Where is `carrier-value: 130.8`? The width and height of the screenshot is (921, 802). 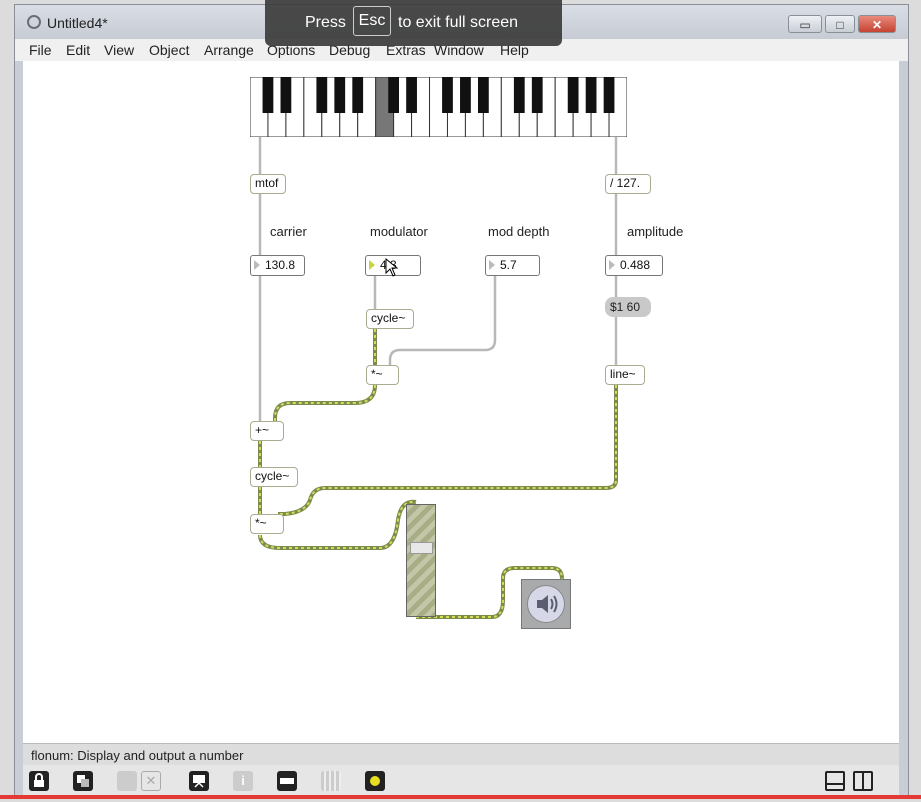 carrier-value: 130.8 is located at coordinates (280, 265).